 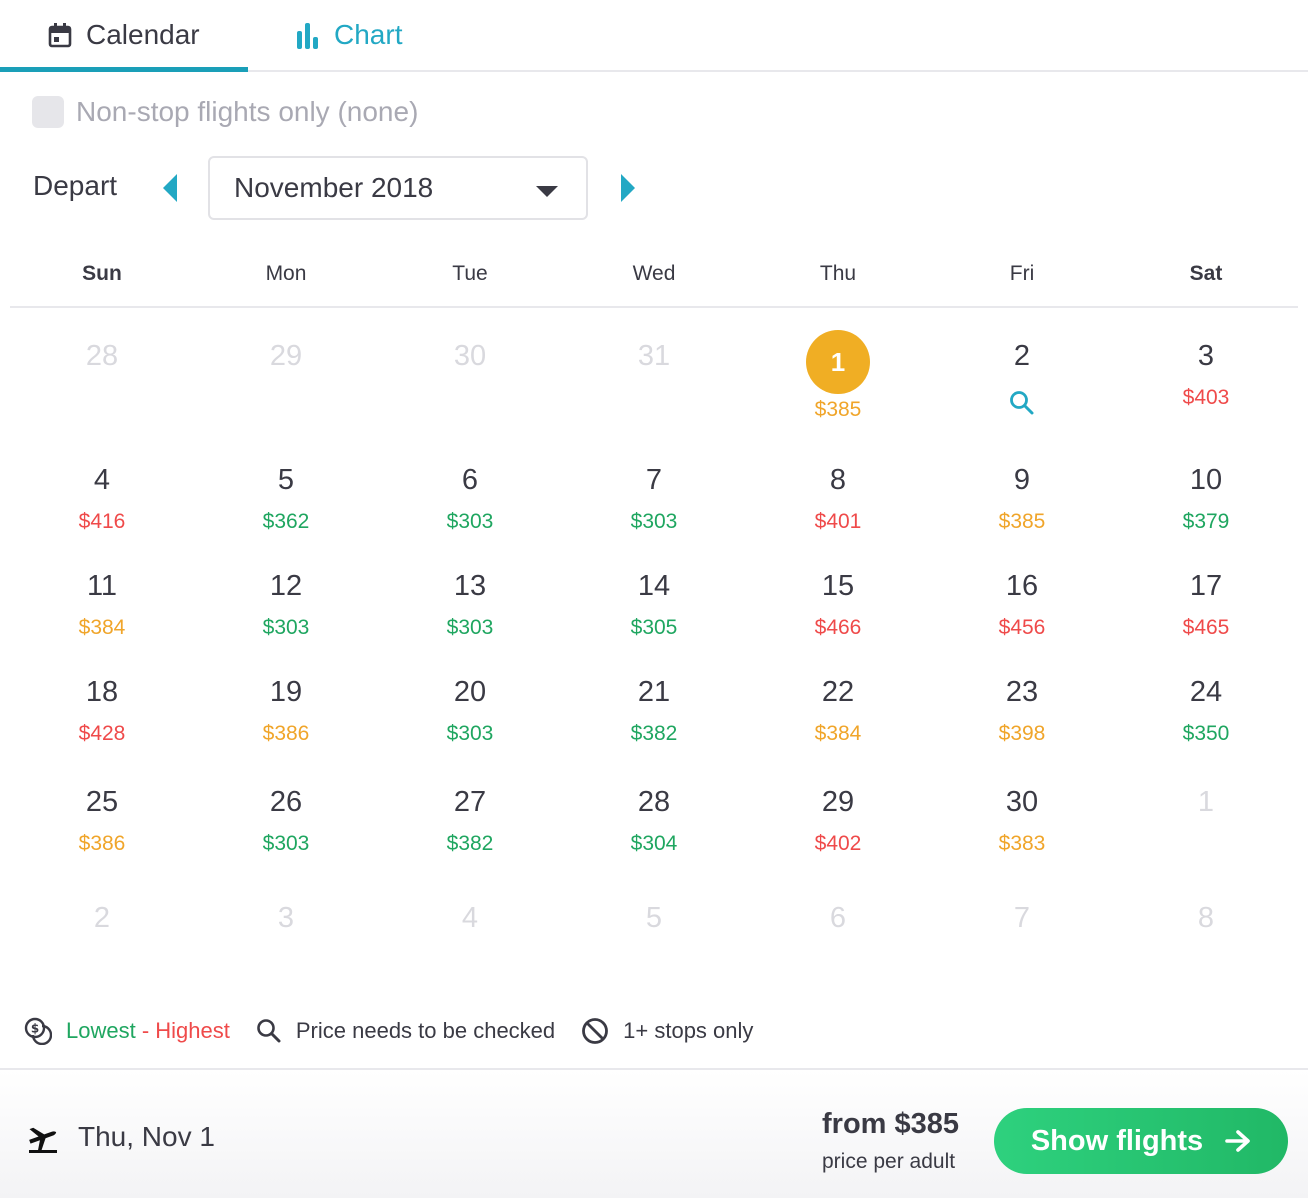 What do you see at coordinates (102, 497) in the screenshot?
I see `calendar-day: 4 $416` at bounding box center [102, 497].